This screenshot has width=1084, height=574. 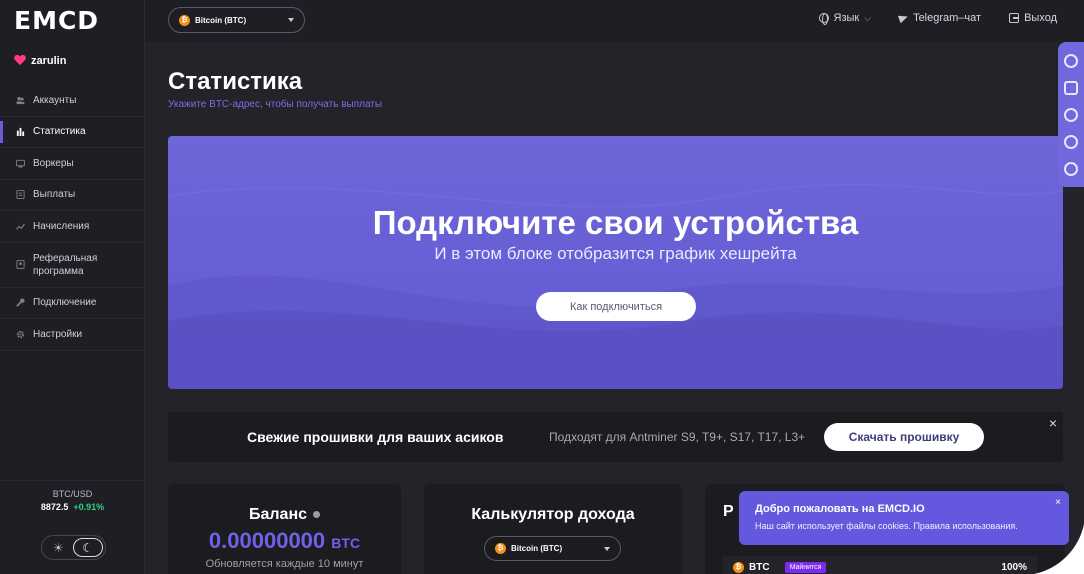 I want to click on refresh-icon, so click(x=1071, y=115).